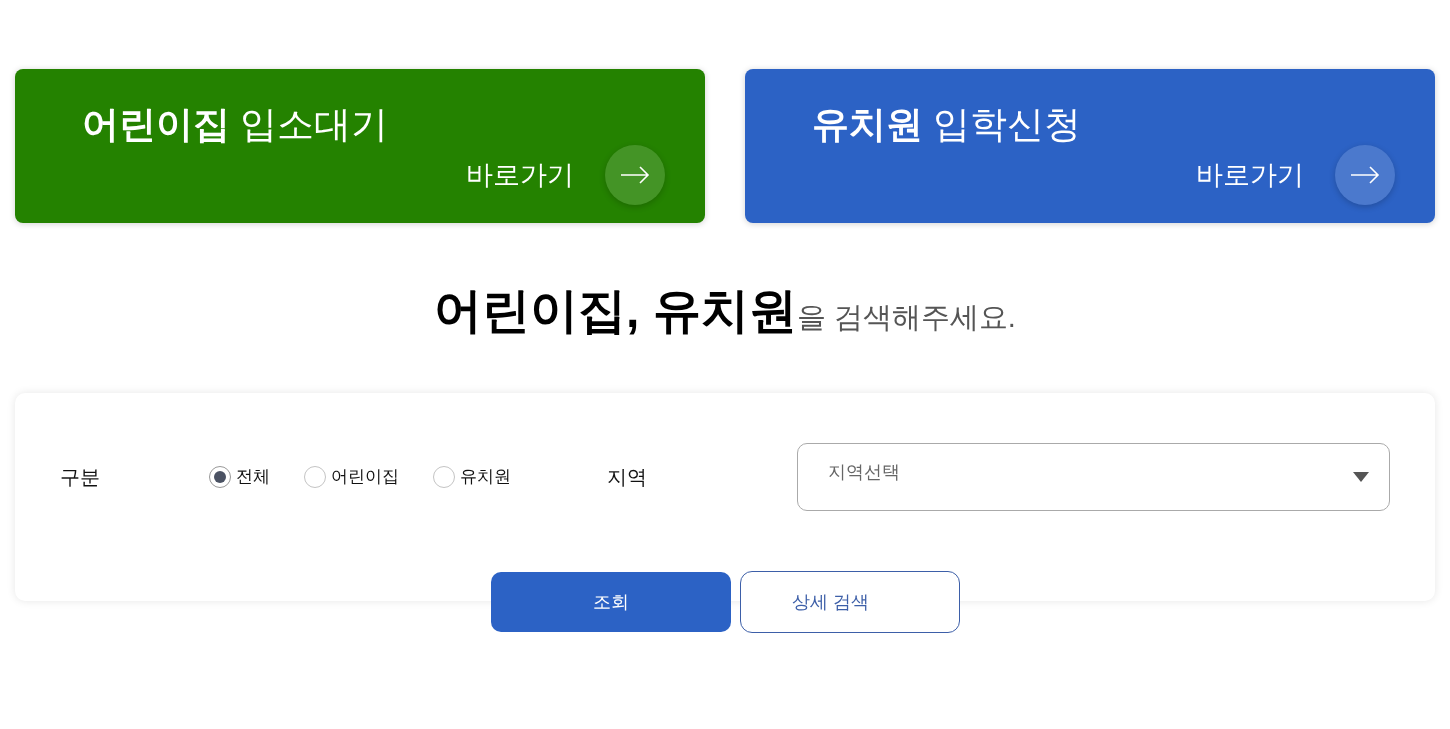 The height and width of the screenshot is (729, 1450). What do you see at coordinates (235, 125) in the screenshot?
I see `banner-title: 어린이집 입소대기` at bounding box center [235, 125].